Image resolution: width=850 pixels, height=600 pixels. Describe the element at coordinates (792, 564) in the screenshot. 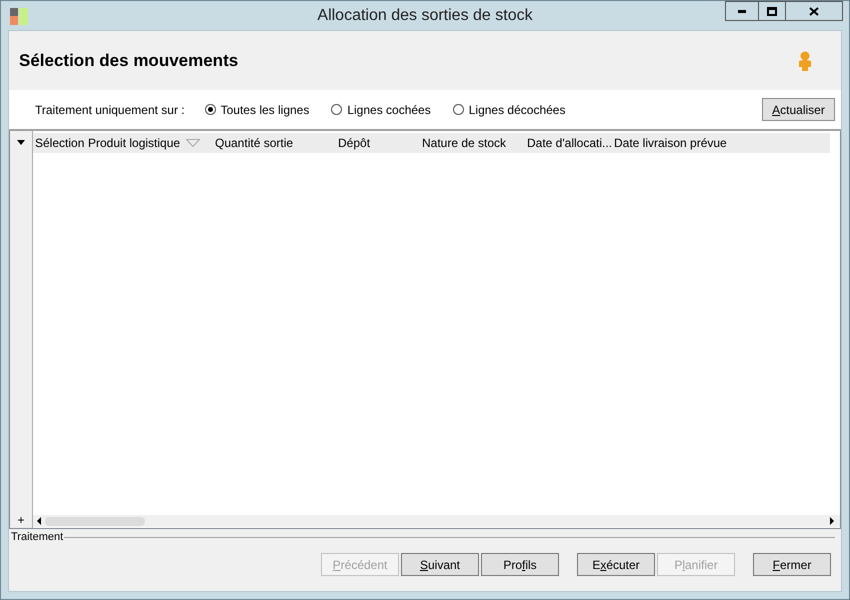

I see `action-button: Fermer` at that location.